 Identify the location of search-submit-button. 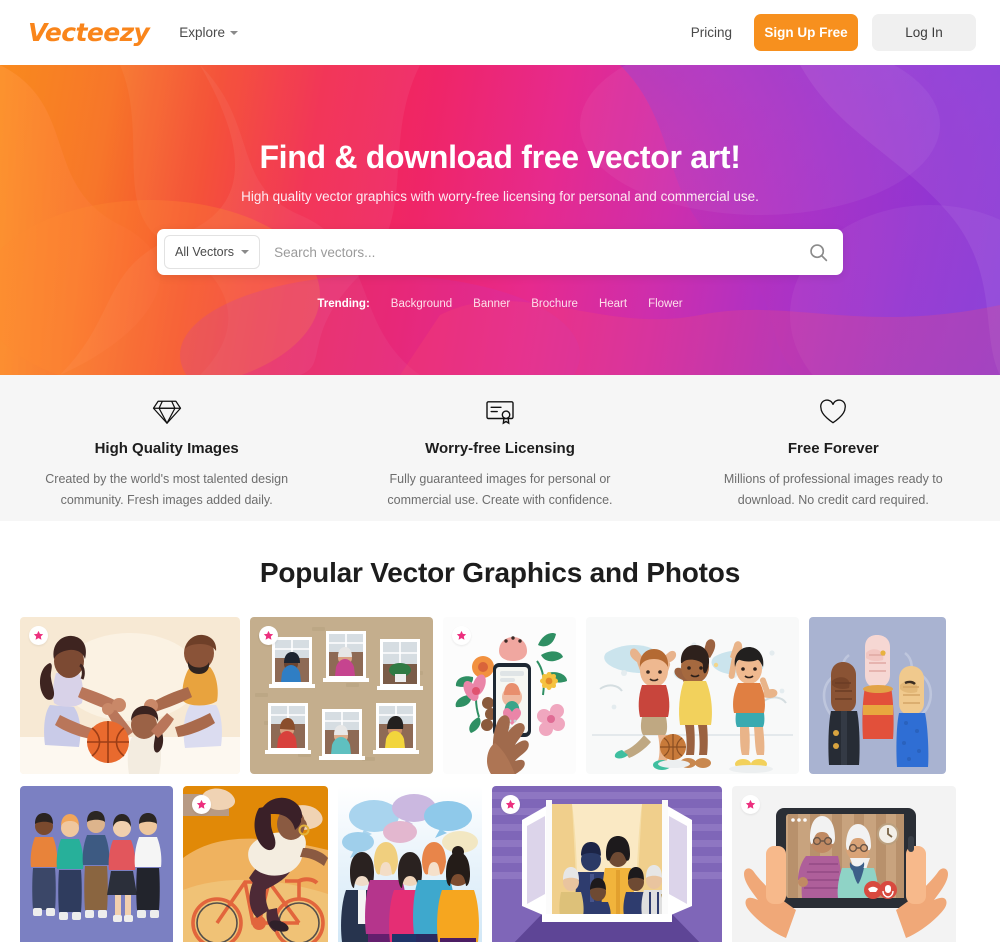
(818, 252).